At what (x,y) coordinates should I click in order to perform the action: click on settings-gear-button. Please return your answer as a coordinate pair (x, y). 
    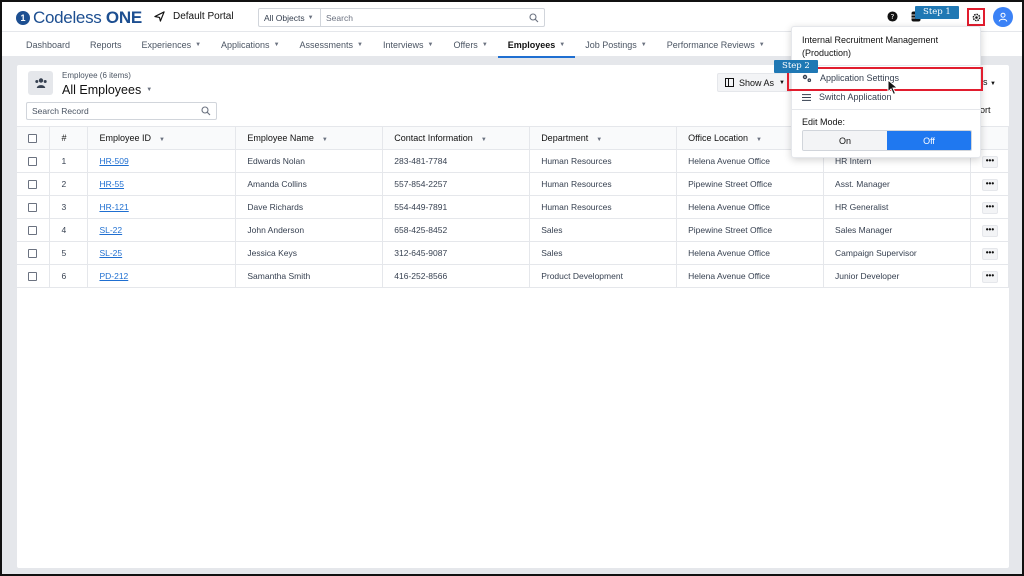
    Looking at the image, I should click on (976, 17).